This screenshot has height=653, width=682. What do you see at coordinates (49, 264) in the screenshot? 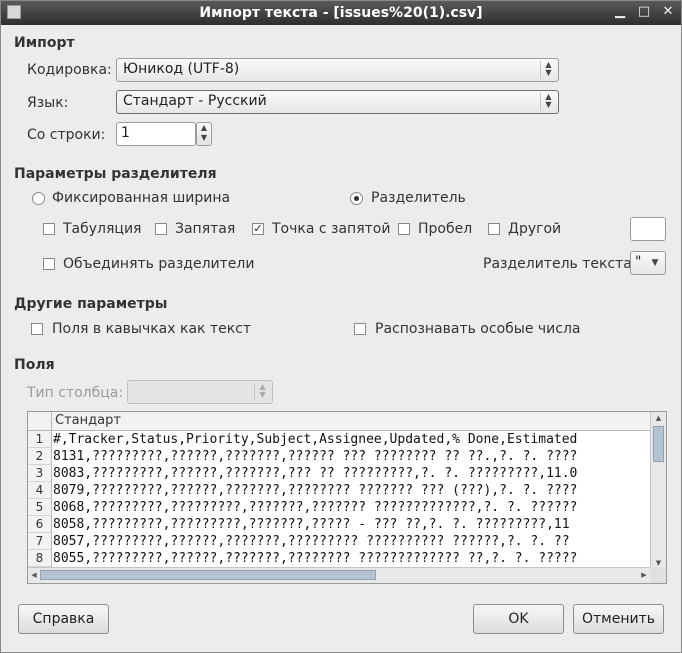
I see `merge-delimiters-checkbox` at bounding box center [49, 264].